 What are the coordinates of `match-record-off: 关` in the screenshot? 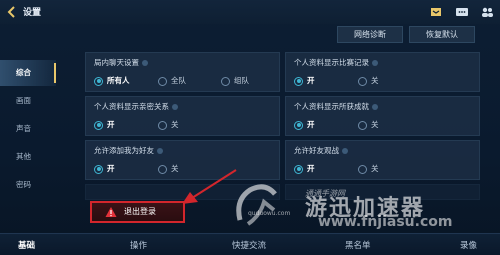 It's located at (368, 80).